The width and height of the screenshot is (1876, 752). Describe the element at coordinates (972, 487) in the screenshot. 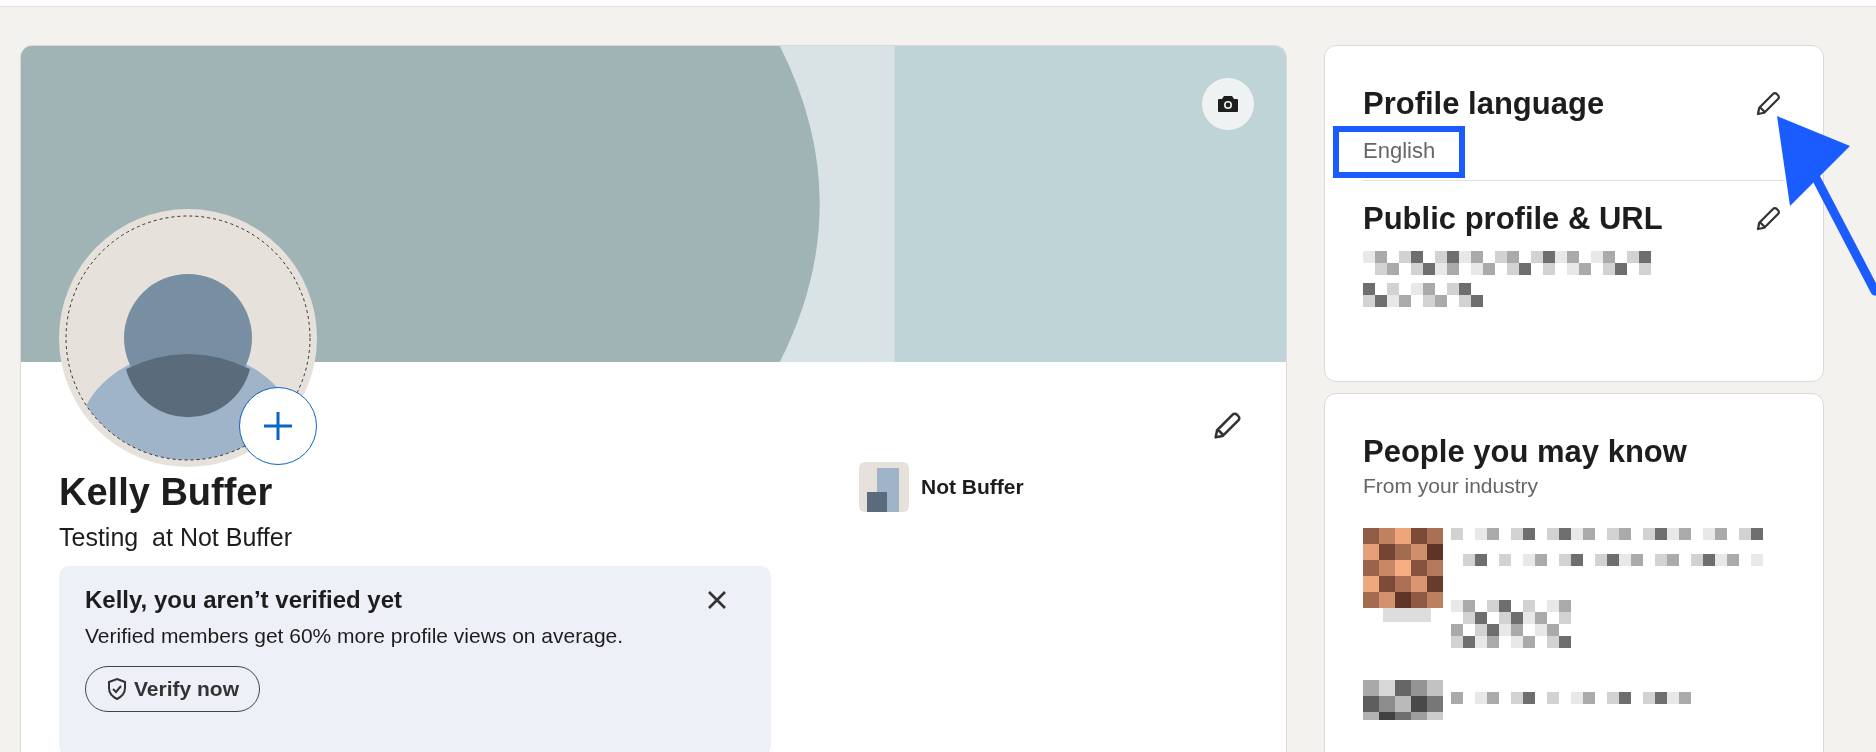

I see `company-name: Not Buffer` at that location.